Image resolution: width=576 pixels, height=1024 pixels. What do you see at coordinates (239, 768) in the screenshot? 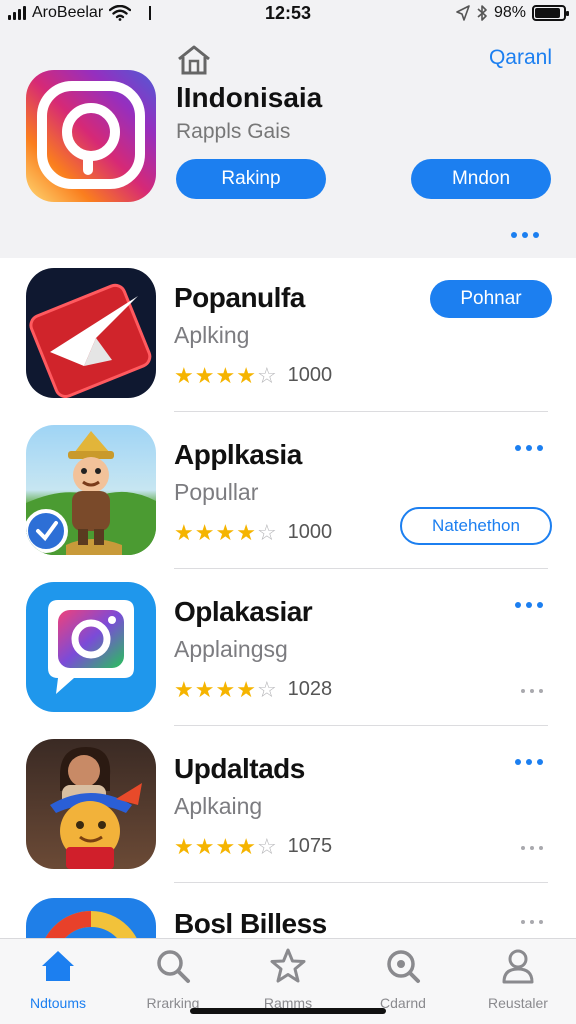
I see `app-title: Updaltads` at bounding box center [239, 768].